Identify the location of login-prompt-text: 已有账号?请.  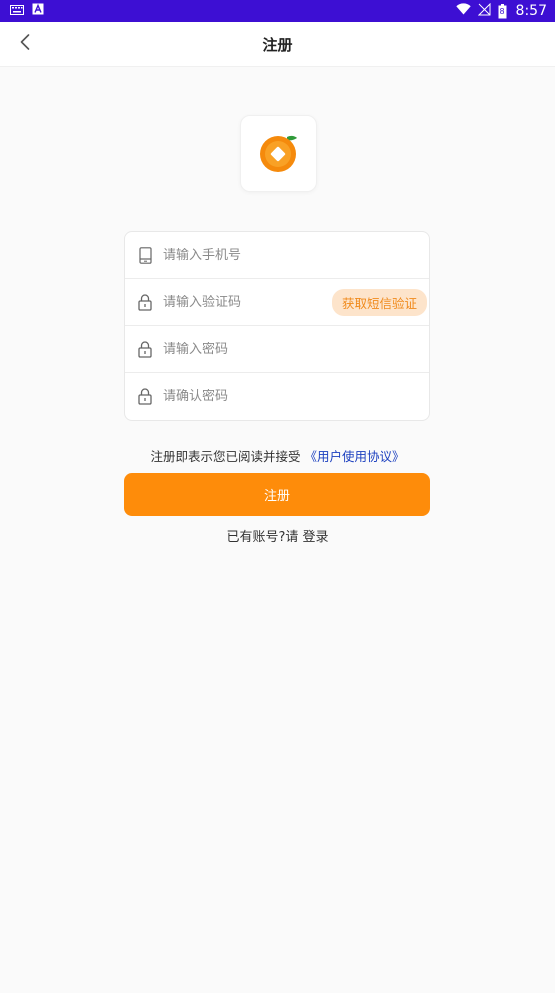
(262, 537).